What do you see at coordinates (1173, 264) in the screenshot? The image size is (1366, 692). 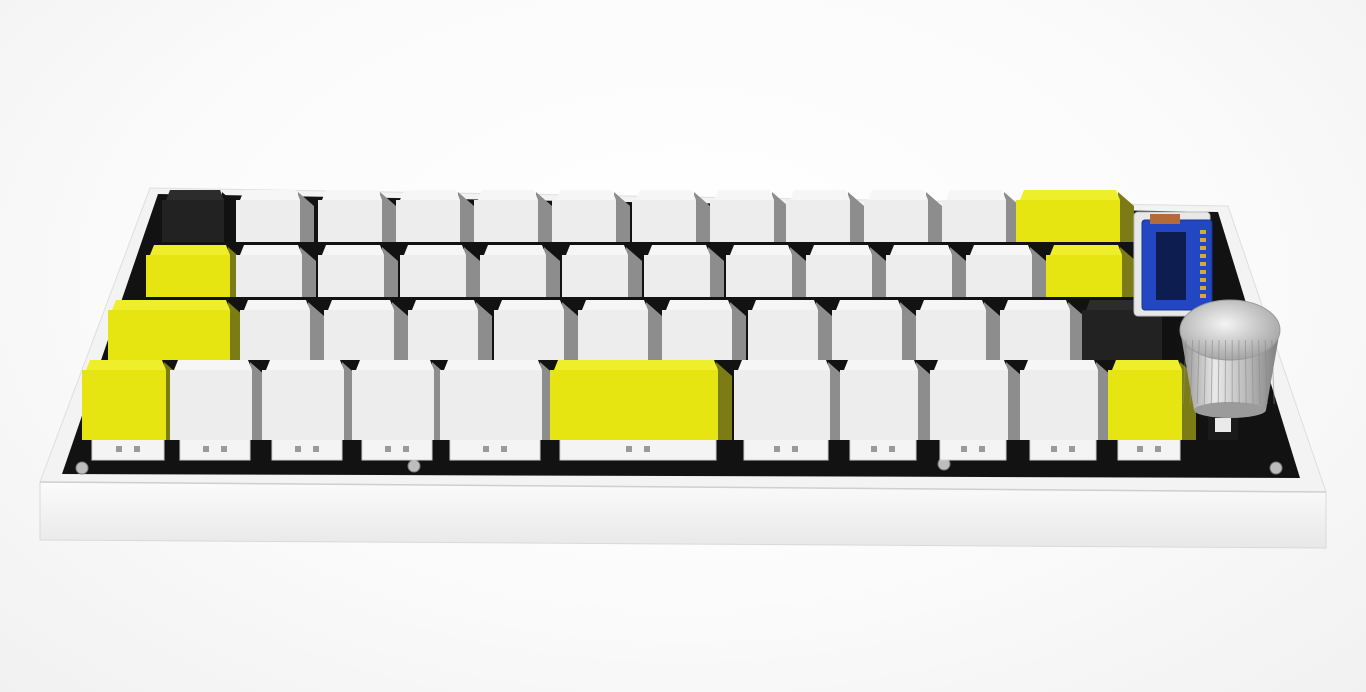 I see `oled-display-icon` at bounding box center [1173, 264].